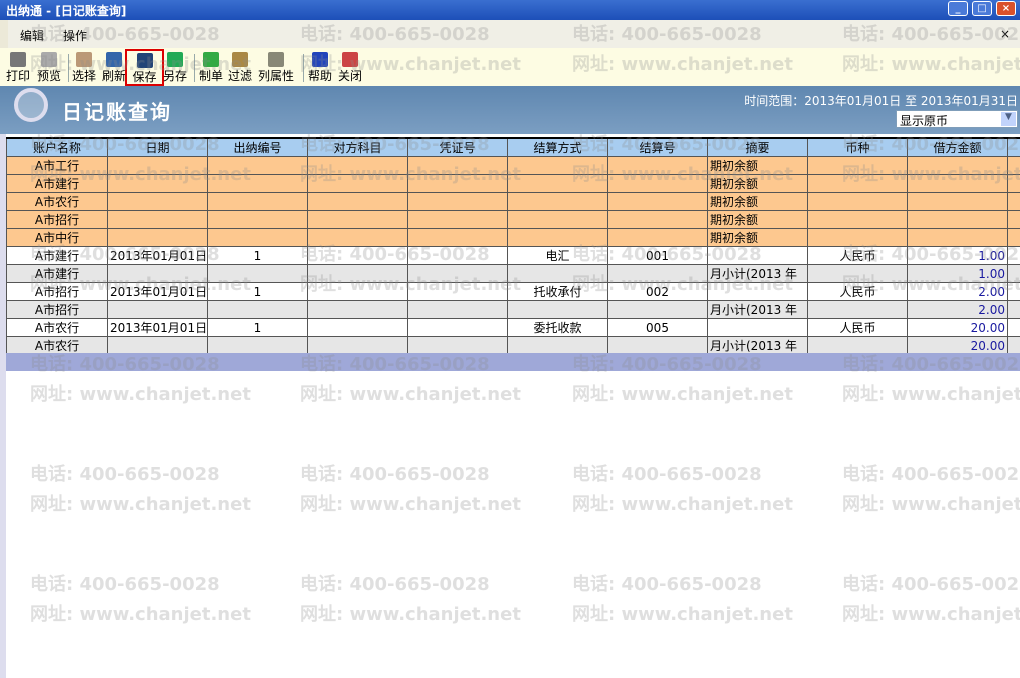  I want to click on column-props-icon, so click(276, 59).